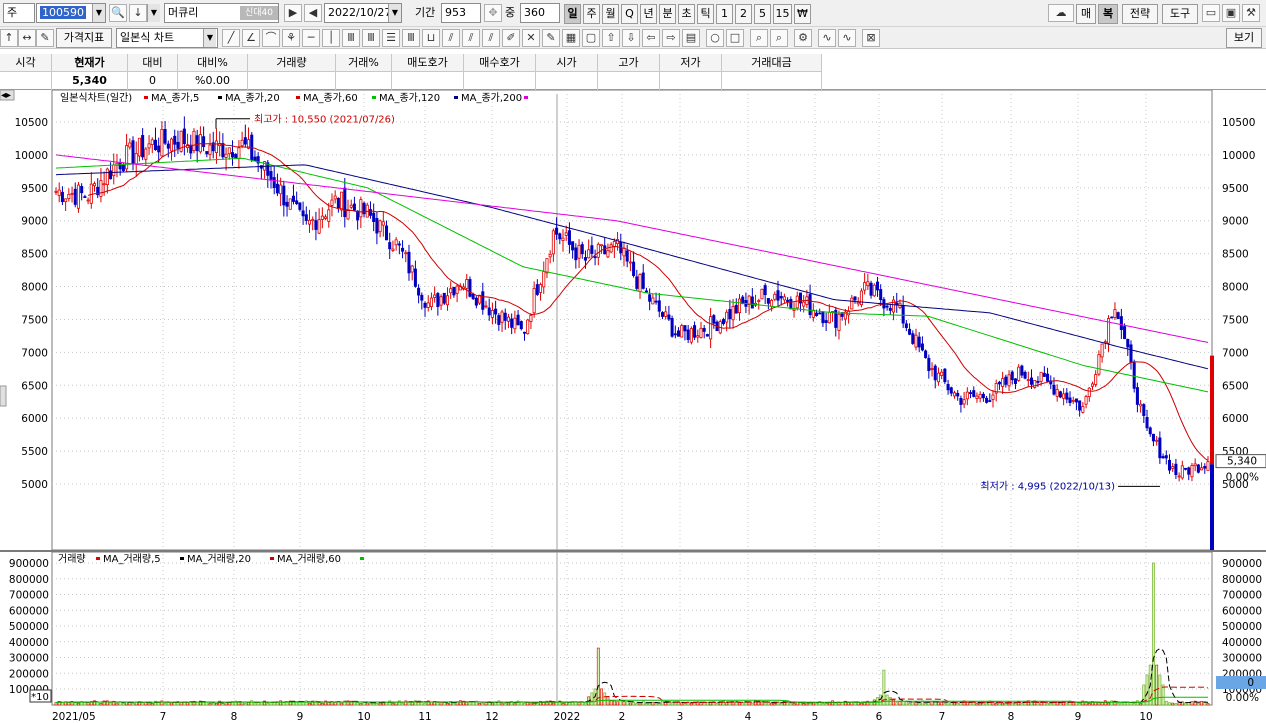 This screenshot has width=1266, height=723. Describe the element at coordinates (1238, 123) in the screenshot. I see `price-tick-right: 10500` at that location.